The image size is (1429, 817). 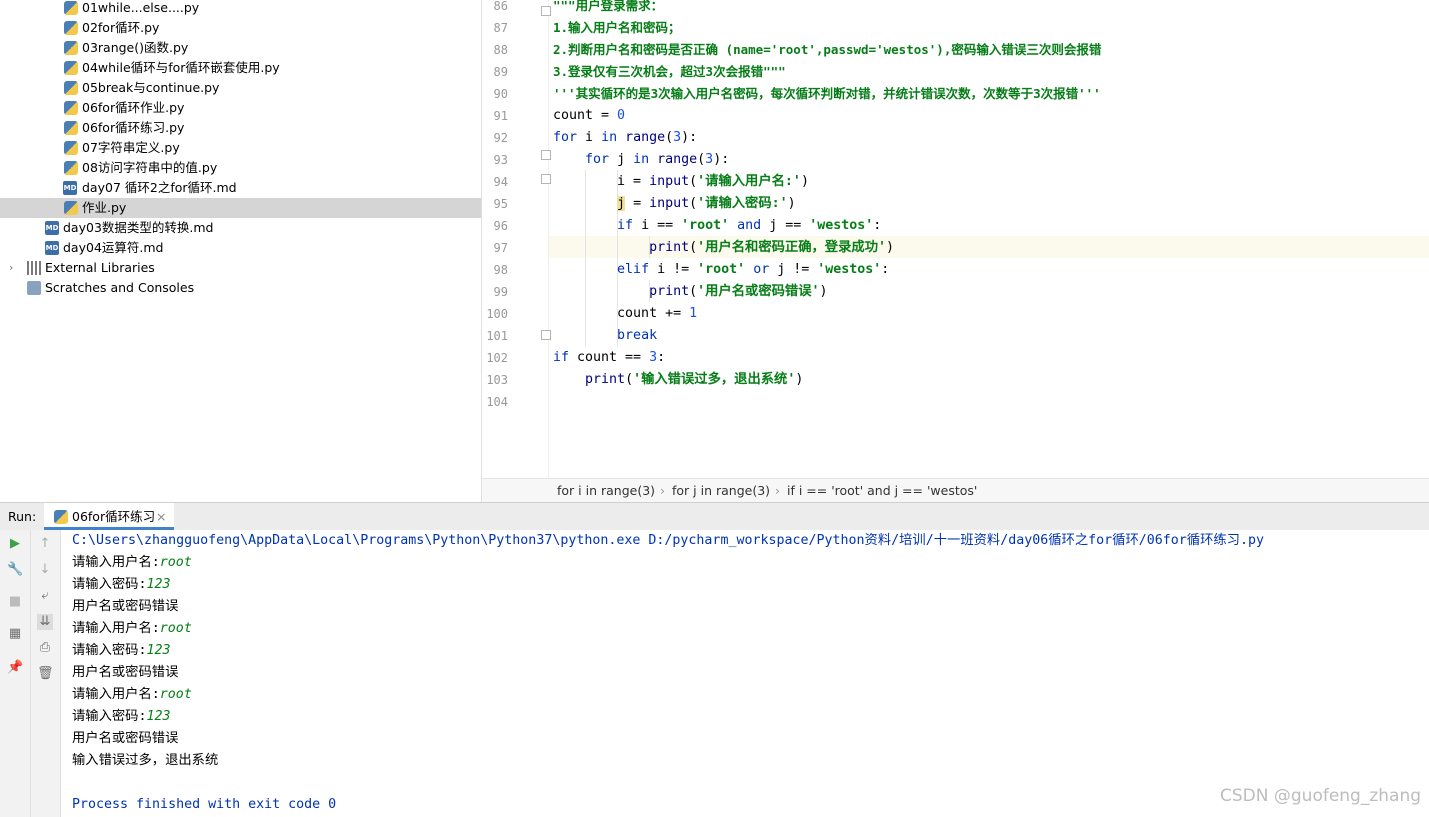 What do you see at coordinates (500, 204) in the screenshot?
I see `line-number: 95` at bounding box center [500, 204].